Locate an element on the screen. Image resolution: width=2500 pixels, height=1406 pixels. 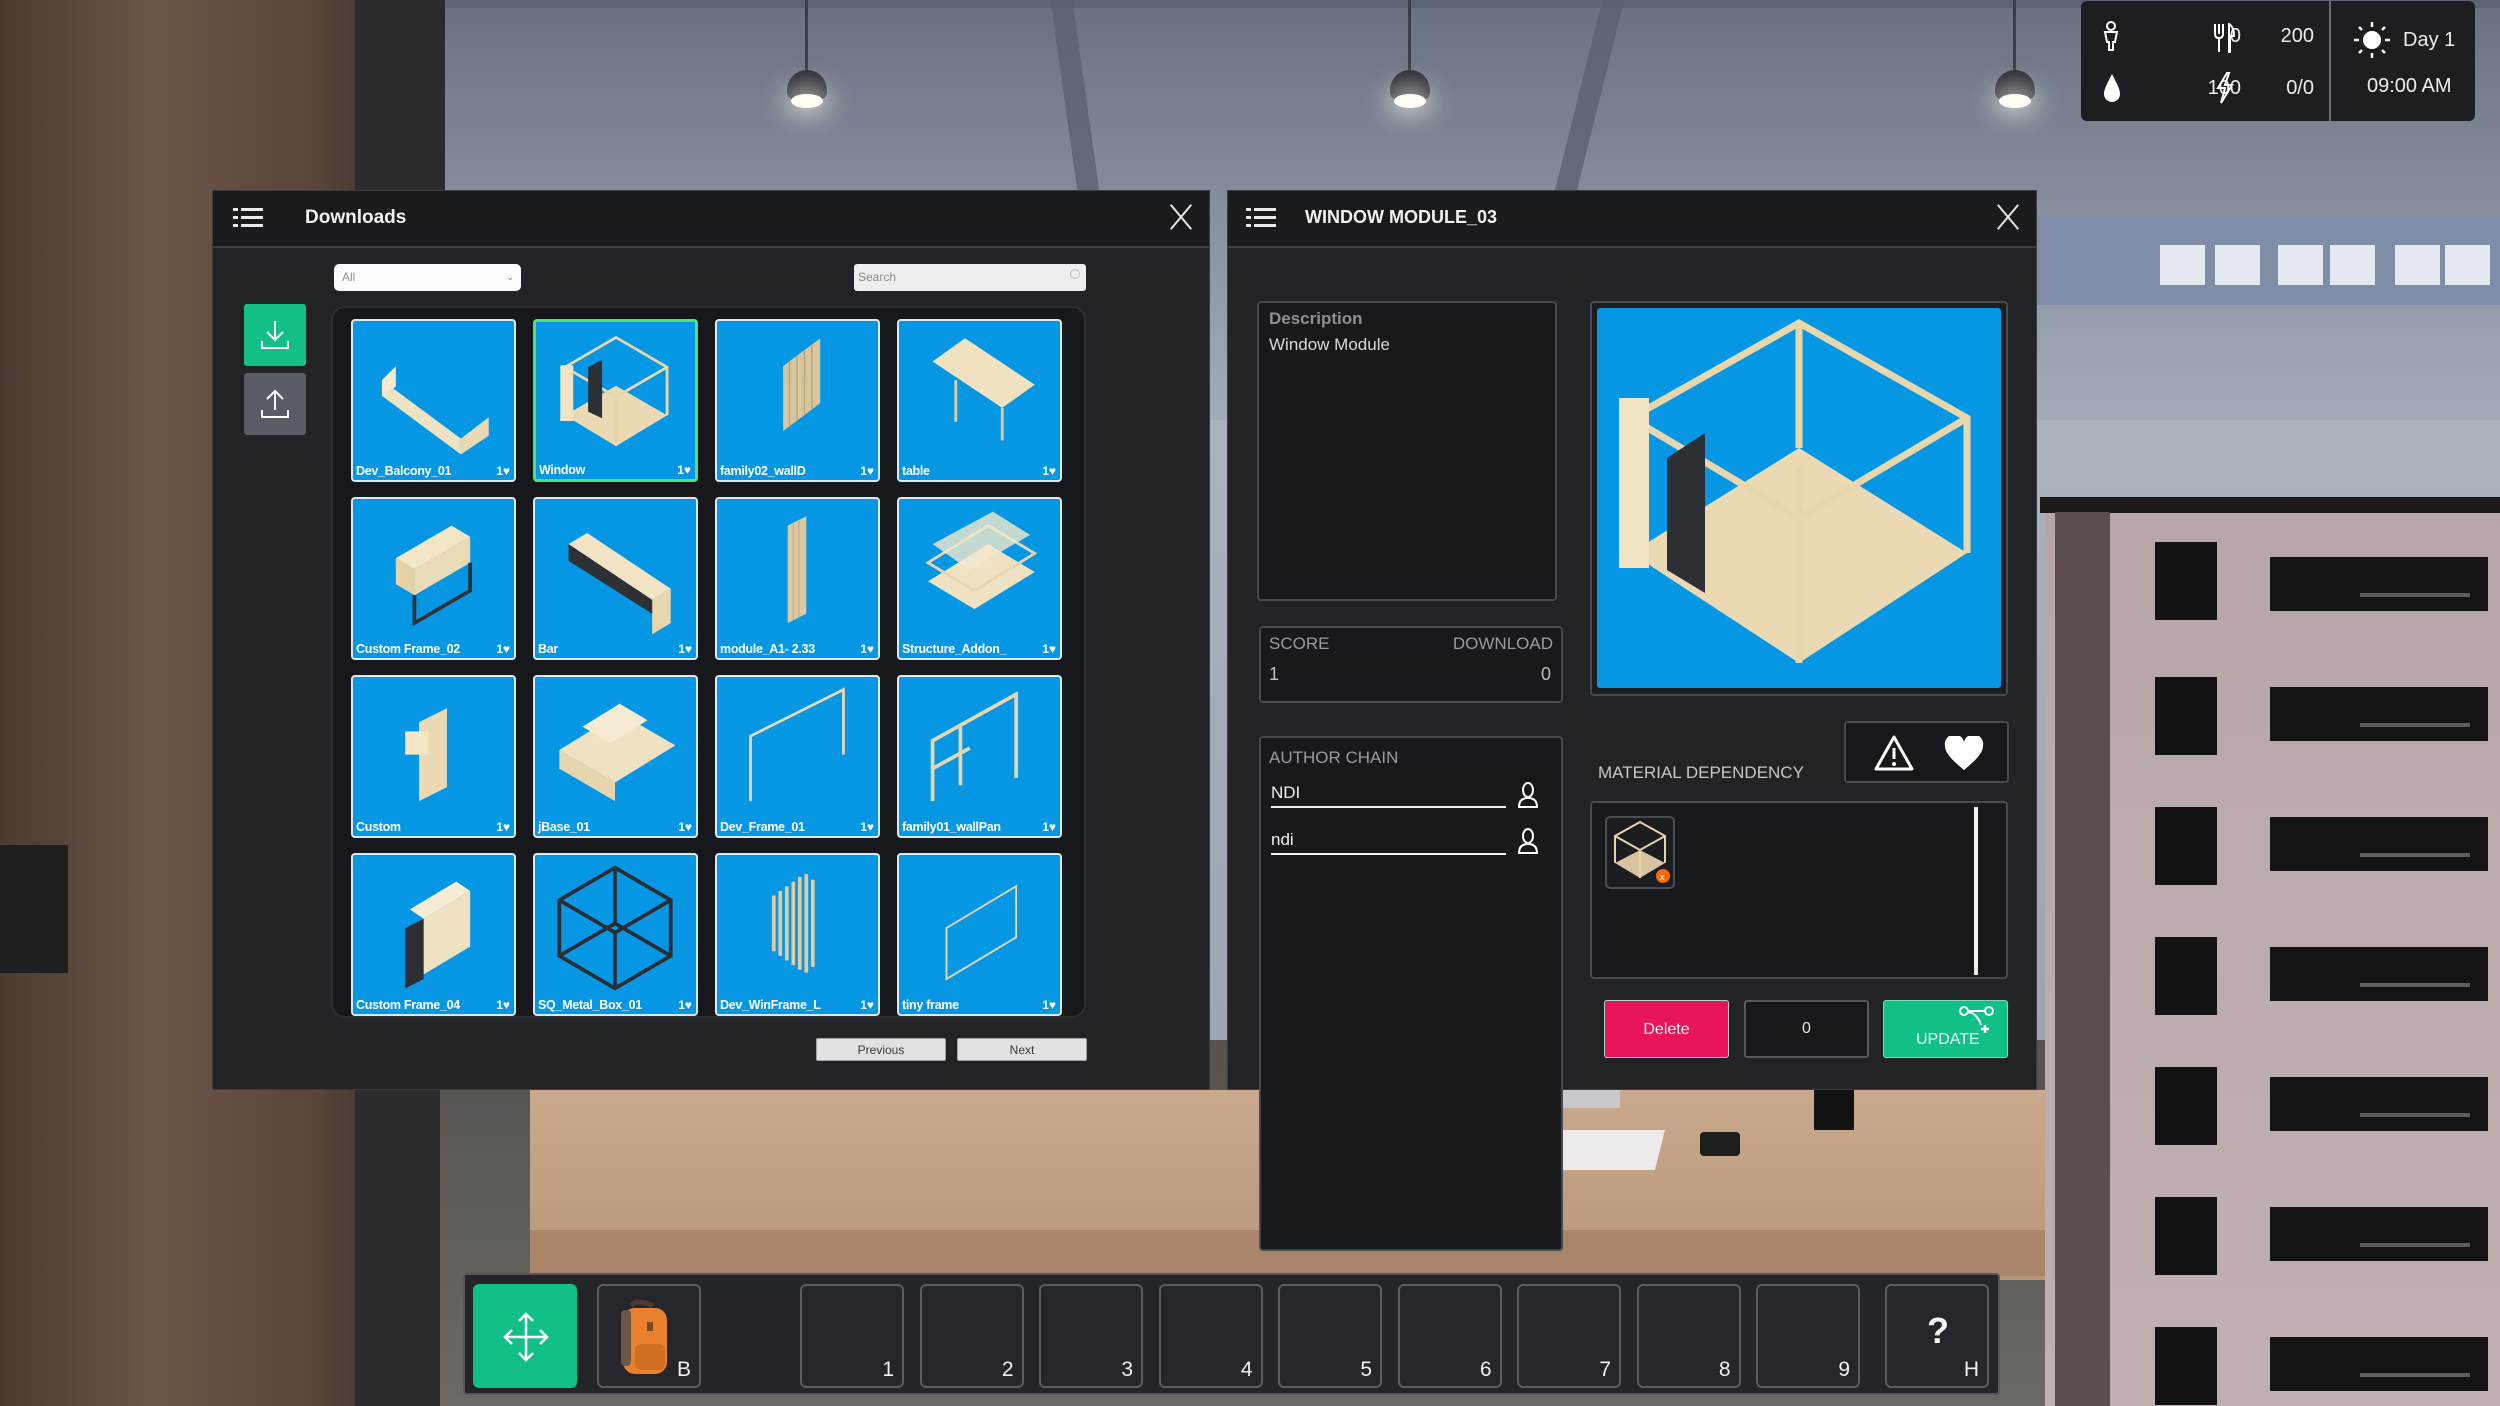
update-button: UPDATE is located at coordinates (1945, 1029).